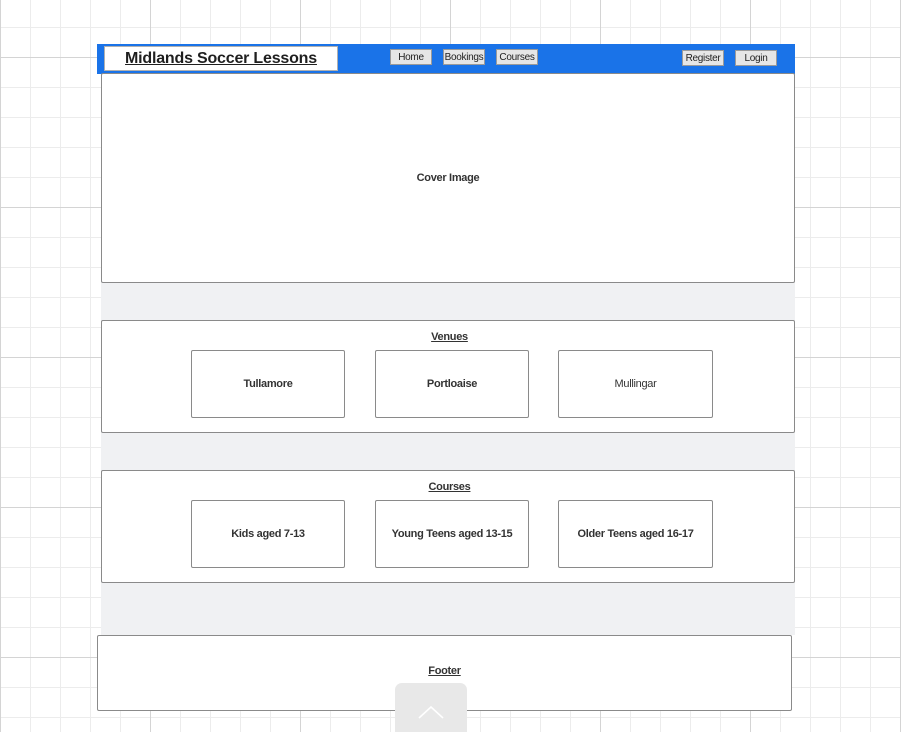 The image size is (901, 732). What do you see at coordinates (268, 534) in the screenshot?
I see `course-card-kids: Kids aged 7-13` at bounding box center [268, 534].